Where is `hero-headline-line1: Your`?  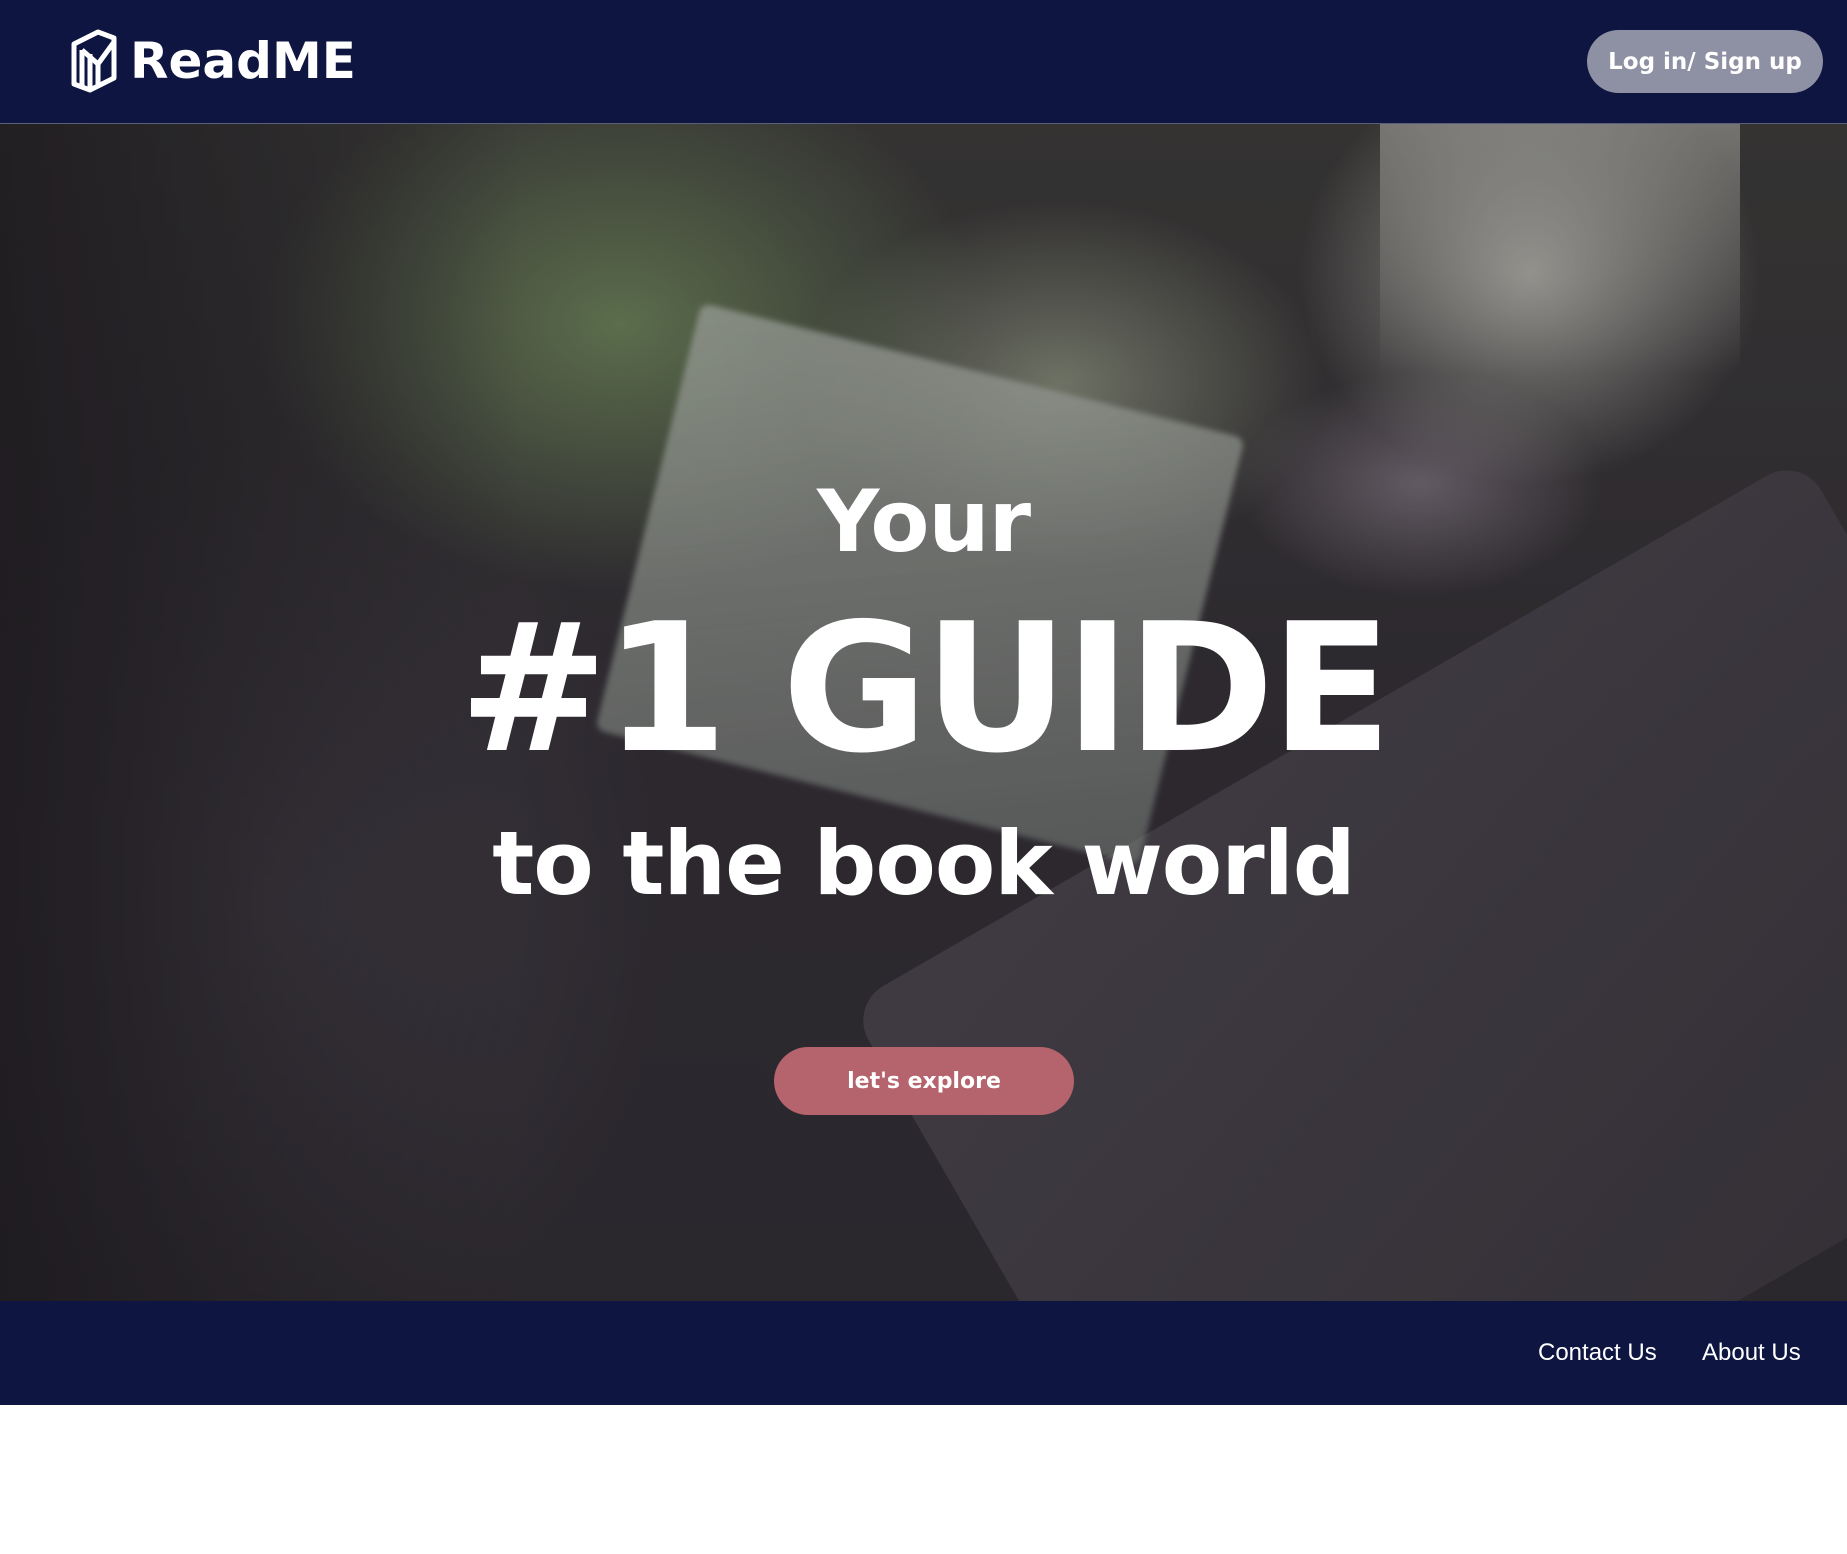
hero-headline-line1: Your is located at coordinates (923, 522).